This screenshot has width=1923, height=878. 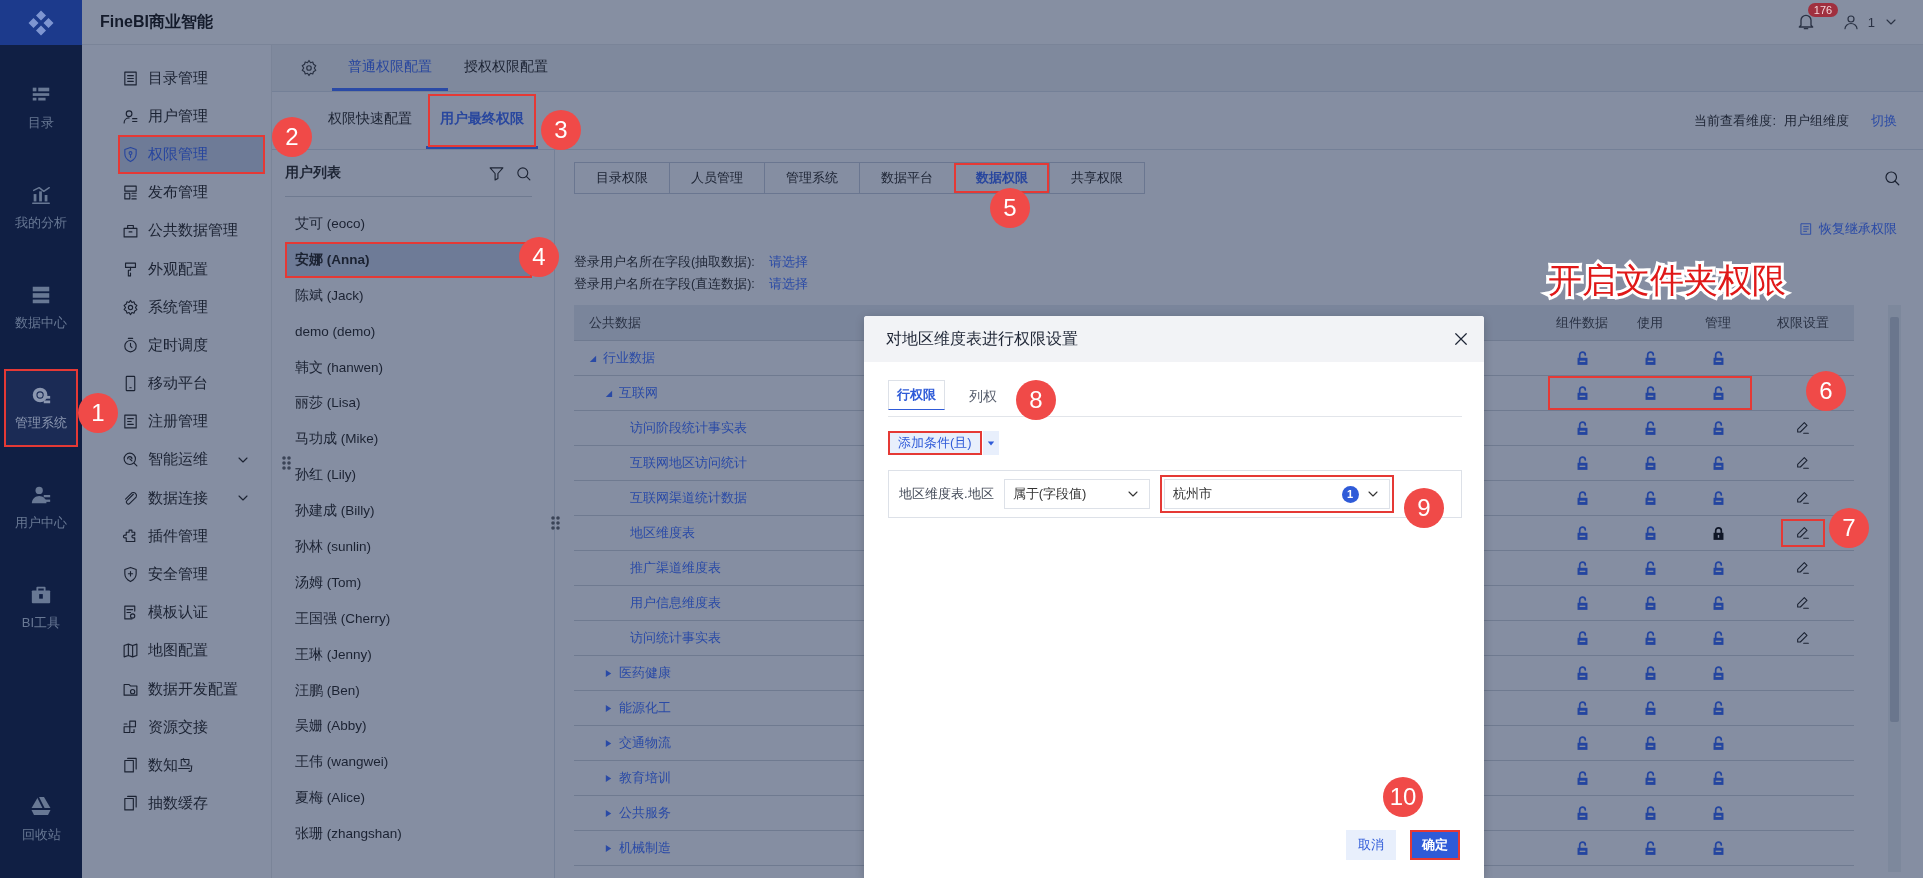 I want to click on tree-item: 互联网, so click(x=638, y=393).